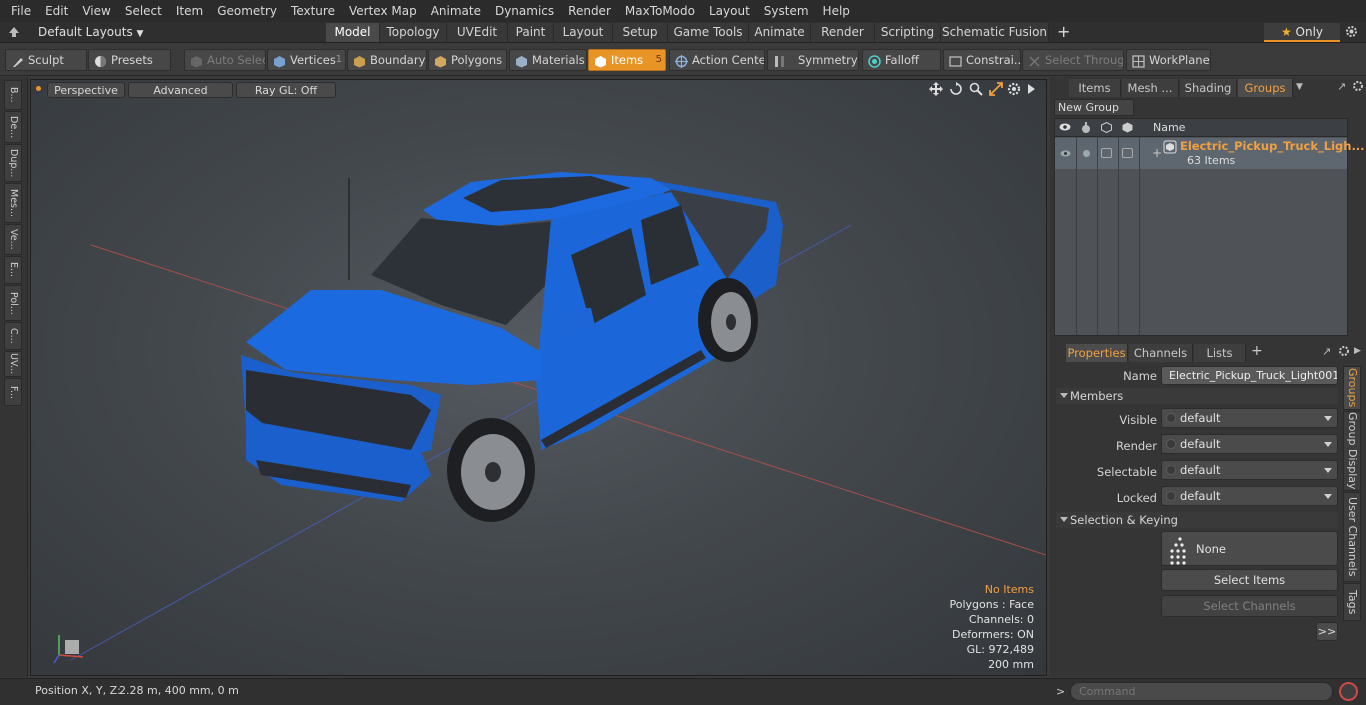 The width and height of the screenshot is (1366, 705). Describe the element at coordinates (1197, 396) in the screenshot. I see `members-section: Members` at that location.